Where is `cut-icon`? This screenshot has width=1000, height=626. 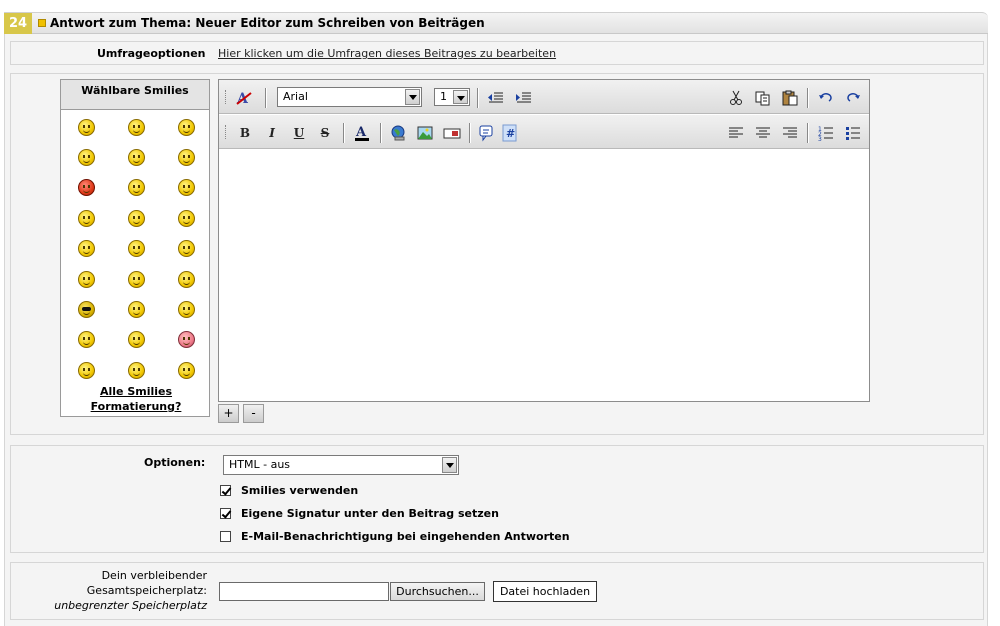 cut-icon is located at coordinates (736, 98).